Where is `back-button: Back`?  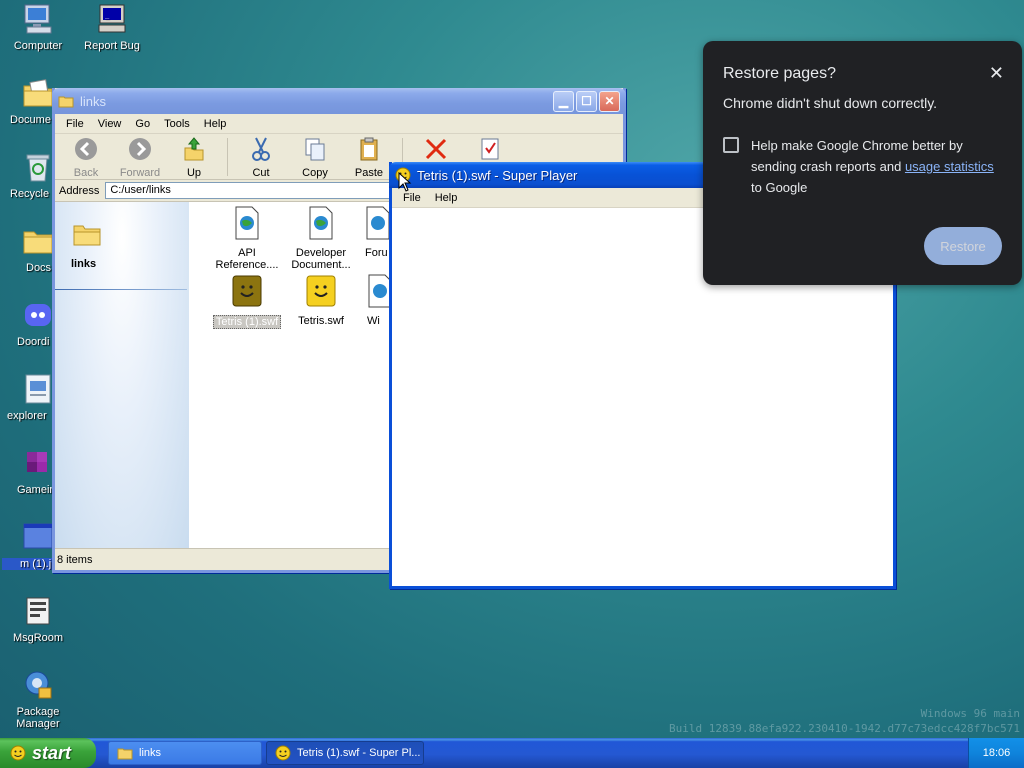
back-button: Back is located at coordinates (86, 157).